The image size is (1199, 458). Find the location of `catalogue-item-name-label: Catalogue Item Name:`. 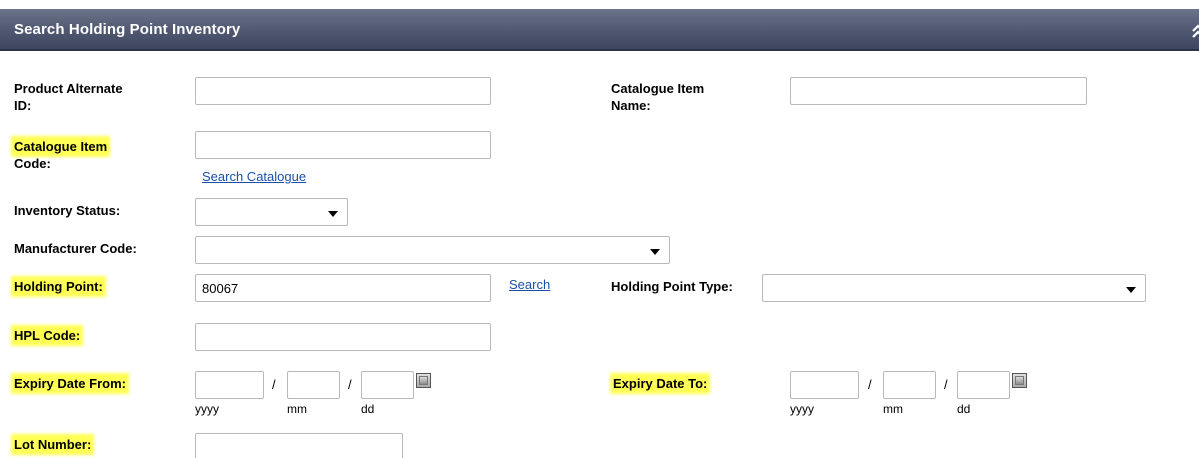

catalogue-item-name-label: Catalogue Item Name: is located at coordinates (657, 97).